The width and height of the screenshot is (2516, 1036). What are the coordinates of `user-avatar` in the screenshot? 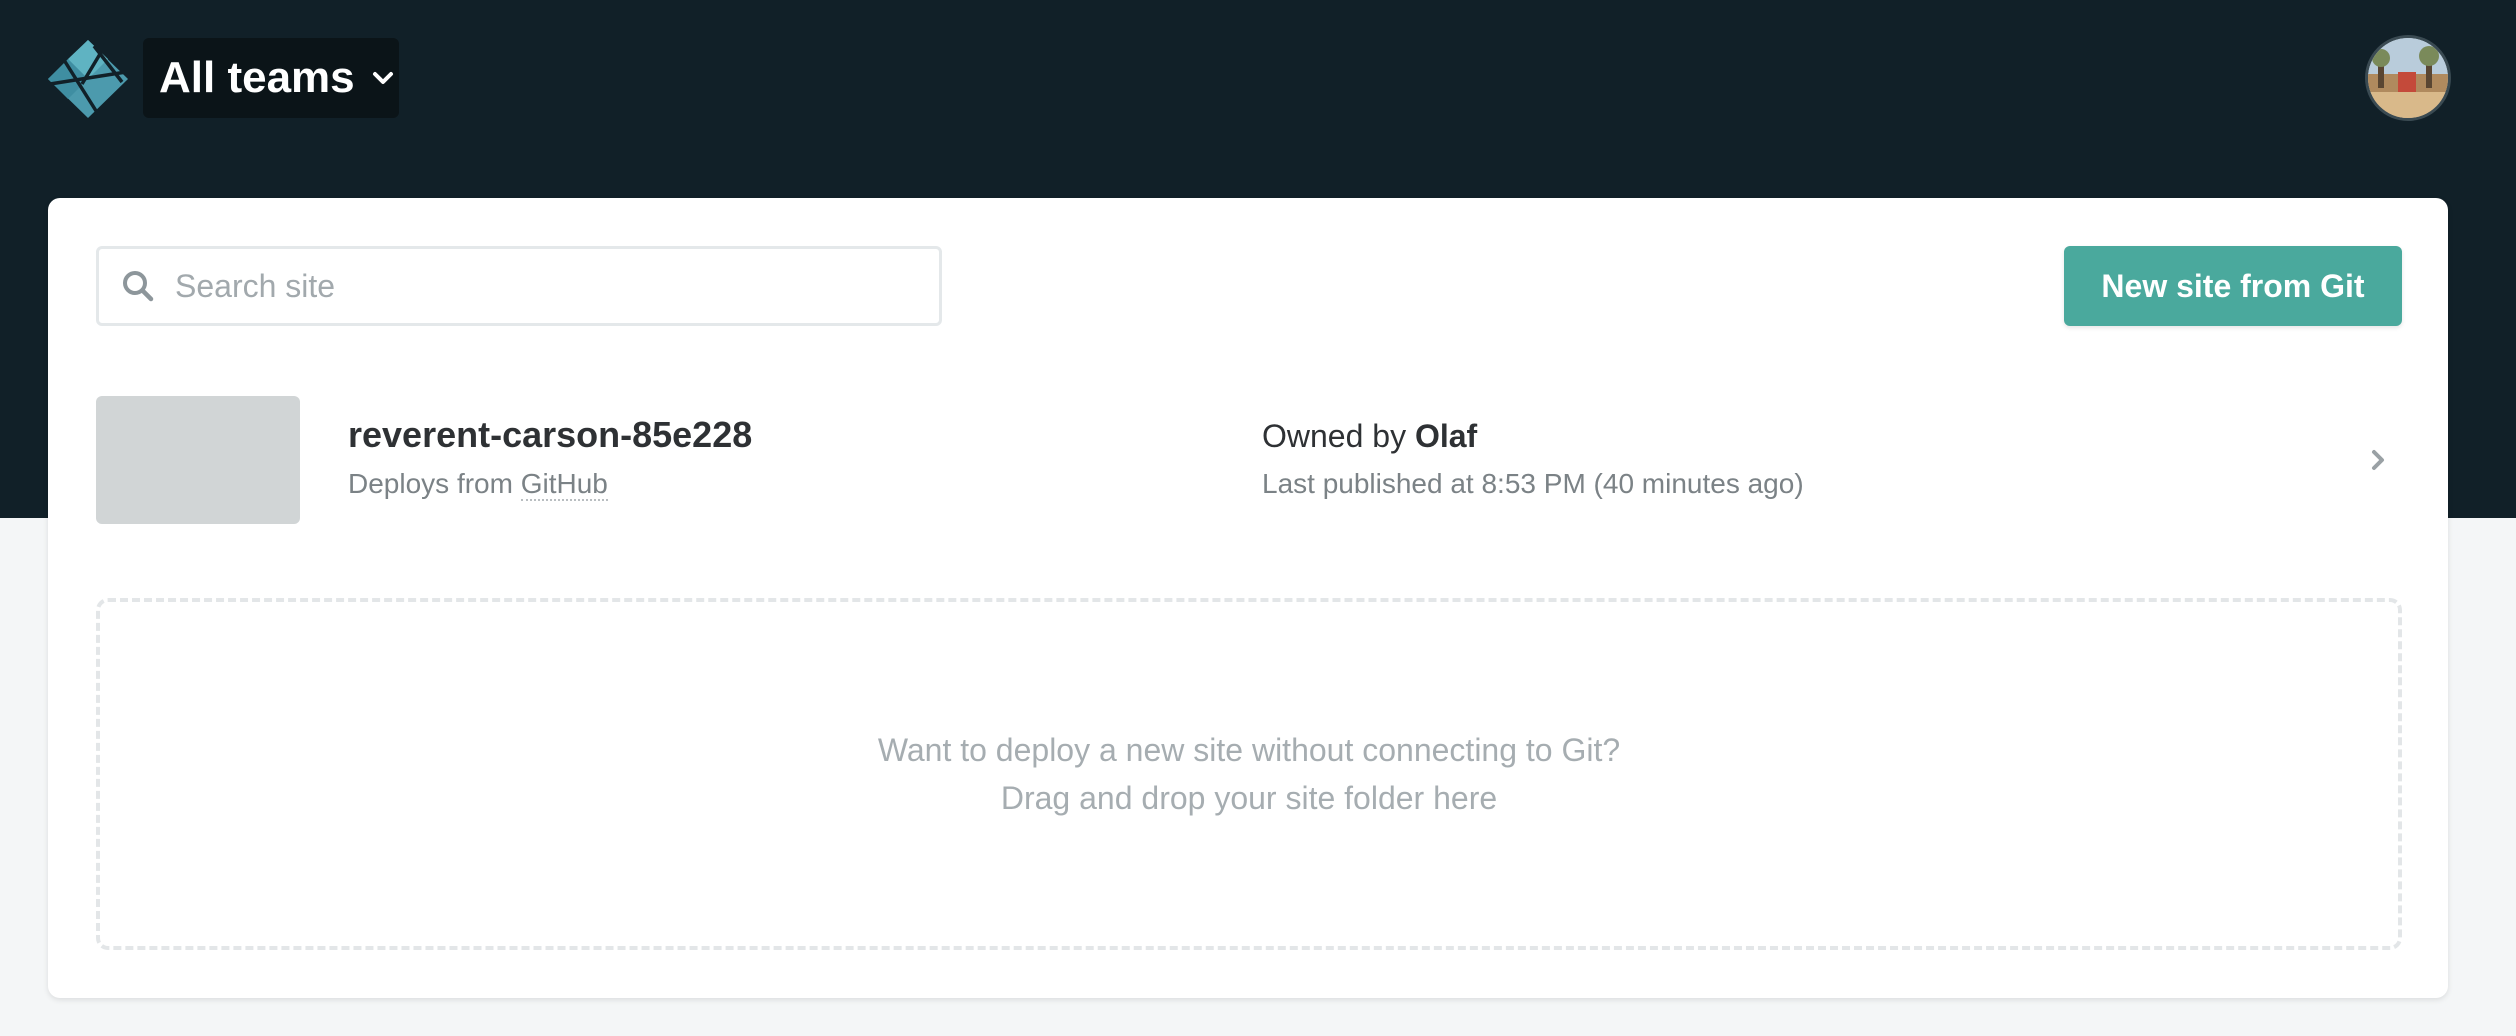 It's located at (2408, 78).